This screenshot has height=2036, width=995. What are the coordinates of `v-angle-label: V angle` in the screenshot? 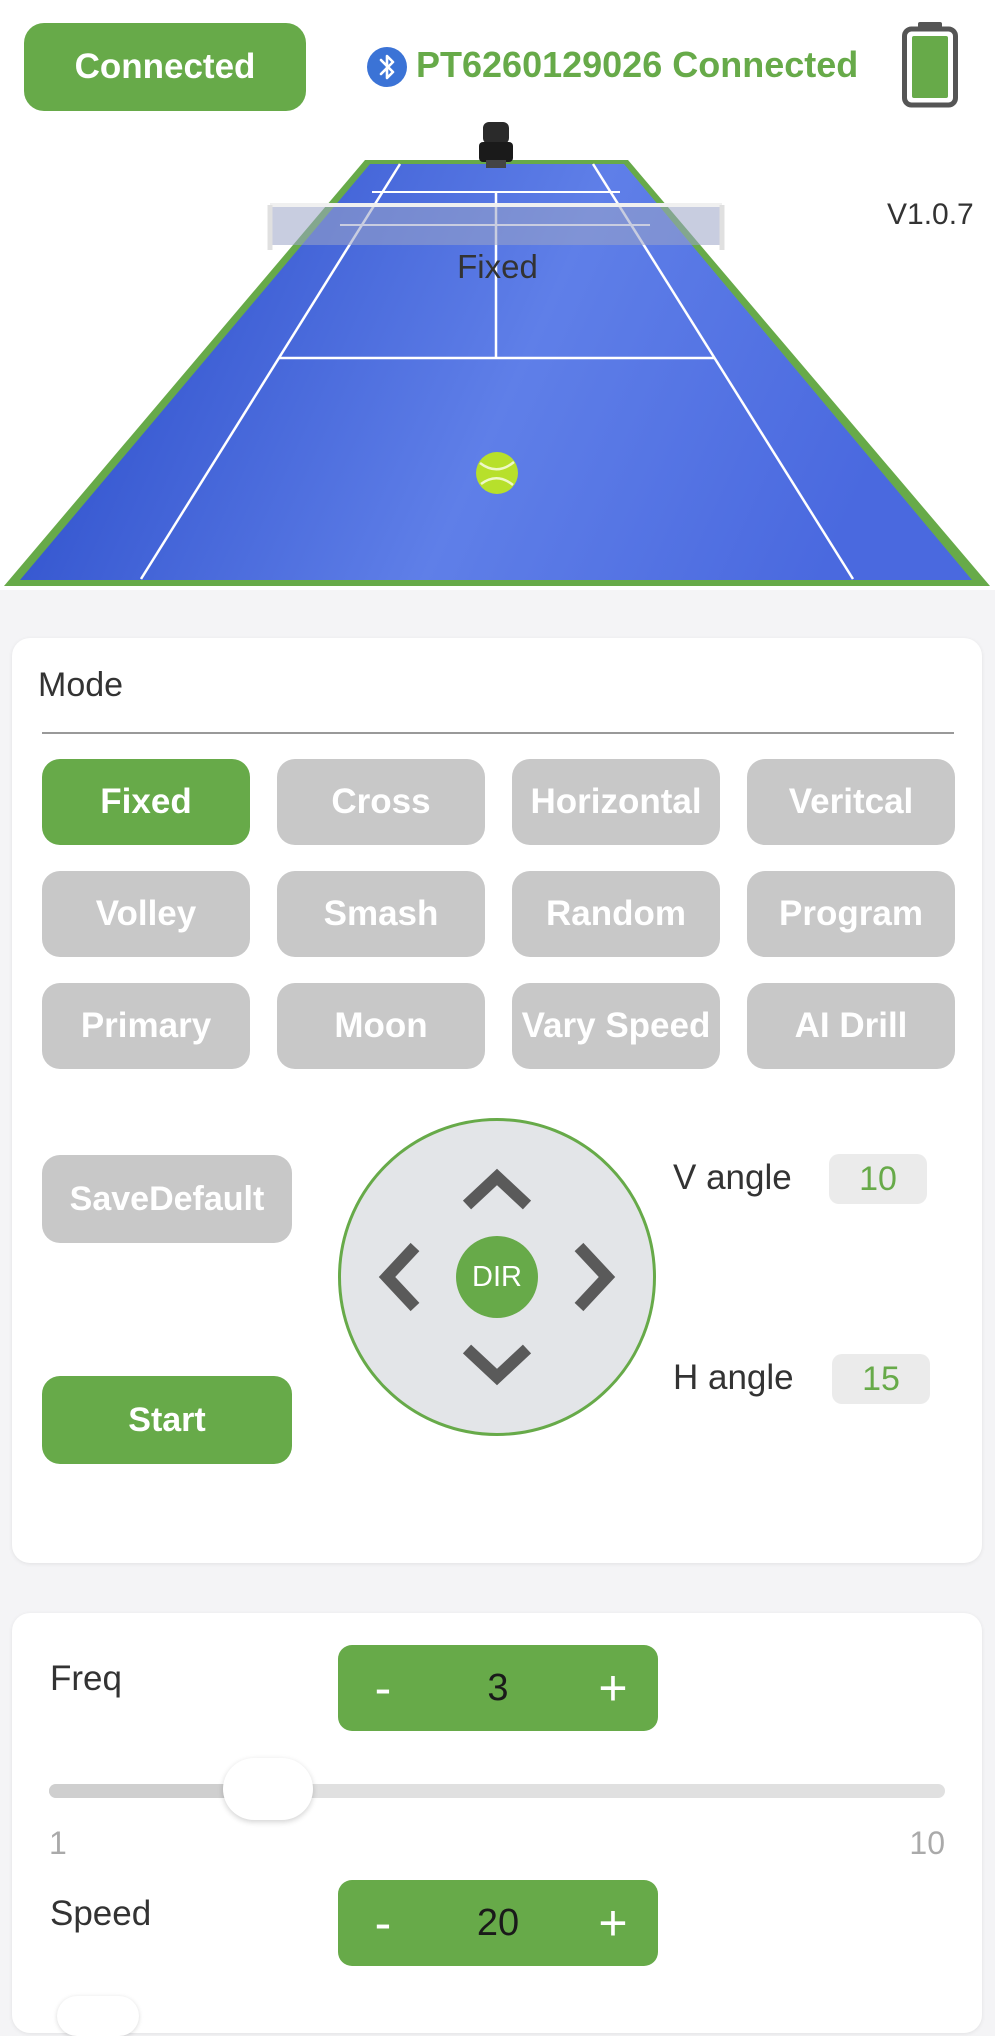 It's located at (732, 1177).